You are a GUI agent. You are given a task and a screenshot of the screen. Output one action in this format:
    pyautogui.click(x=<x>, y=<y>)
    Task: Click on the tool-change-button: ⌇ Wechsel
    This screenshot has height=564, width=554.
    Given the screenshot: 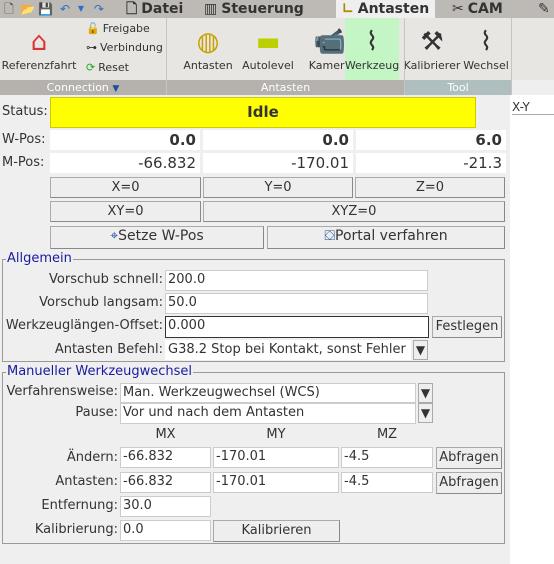 What is the action you would take?
    pyautogui.click(x=486, y=49)
    